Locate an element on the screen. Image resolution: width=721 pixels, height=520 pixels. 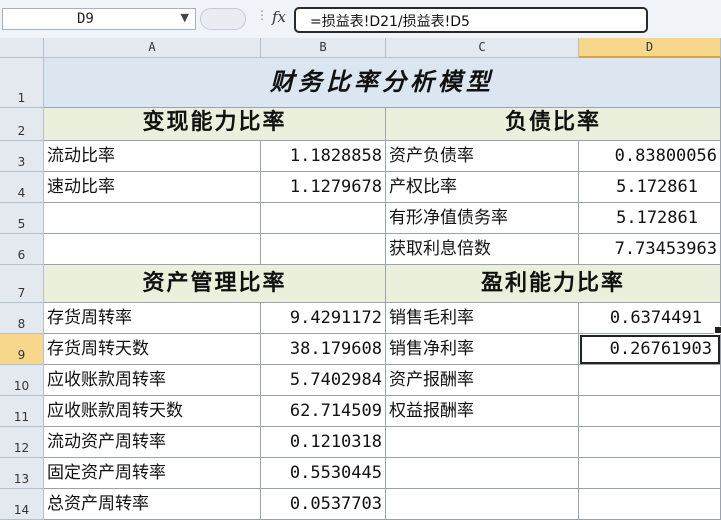
formula-bar: D9 ▼ ⋮ fx =损益表!D21/损益表!D5 is located at coordinates (360, 19).